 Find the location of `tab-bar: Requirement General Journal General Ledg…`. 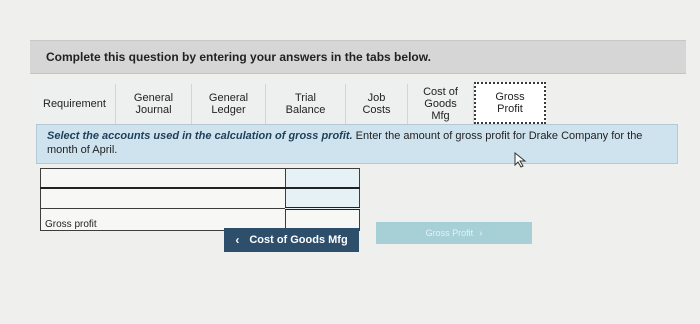

tab-bar: Requirement General Journal General Ledg… is located at coordinates (290, 103).